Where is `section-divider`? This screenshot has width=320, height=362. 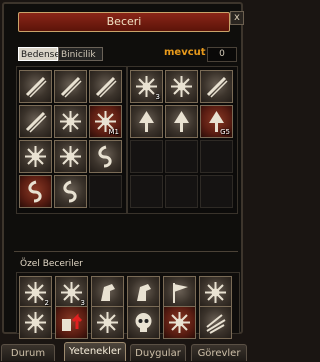
section-divider is located at coordinates (126, 251).